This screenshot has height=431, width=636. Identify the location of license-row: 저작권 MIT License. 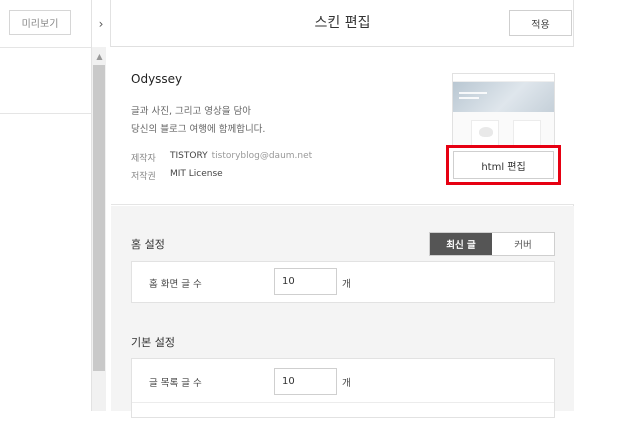
(177, 175).